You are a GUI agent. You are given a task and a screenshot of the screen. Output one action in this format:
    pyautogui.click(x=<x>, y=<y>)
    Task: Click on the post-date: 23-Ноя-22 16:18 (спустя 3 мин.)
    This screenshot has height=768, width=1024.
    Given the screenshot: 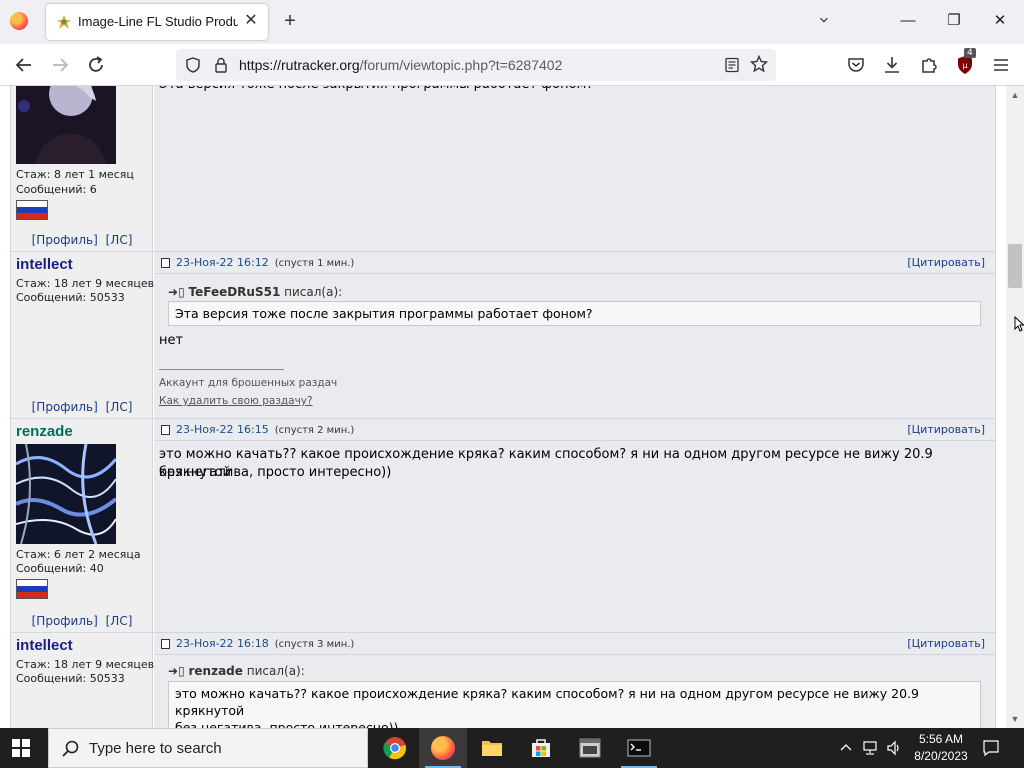 What is the action you would take?
    pyautogui.click(x=265, y=643)
    